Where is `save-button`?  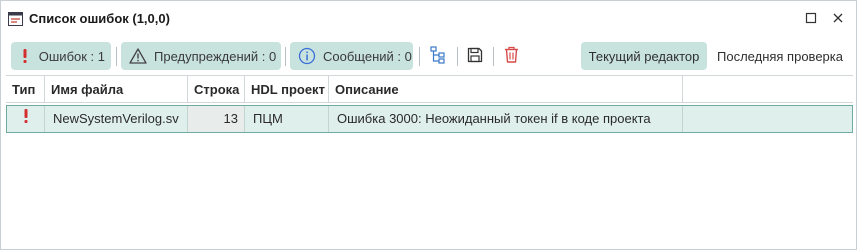 save-button is located at coordinates (475, 56).